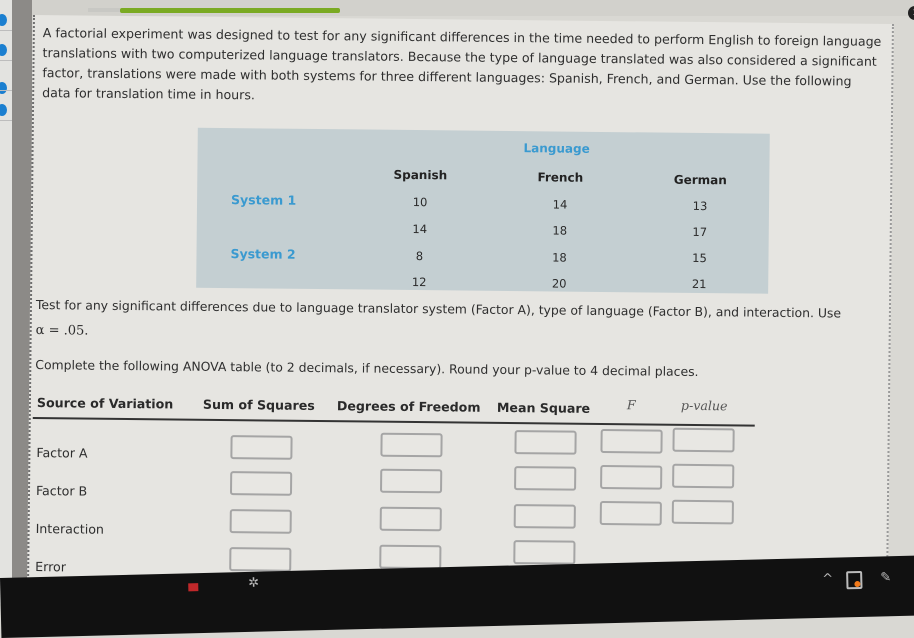 This screenshot has width=914, height=638. I want to click on factor-b-df-input, so click(411, 481).